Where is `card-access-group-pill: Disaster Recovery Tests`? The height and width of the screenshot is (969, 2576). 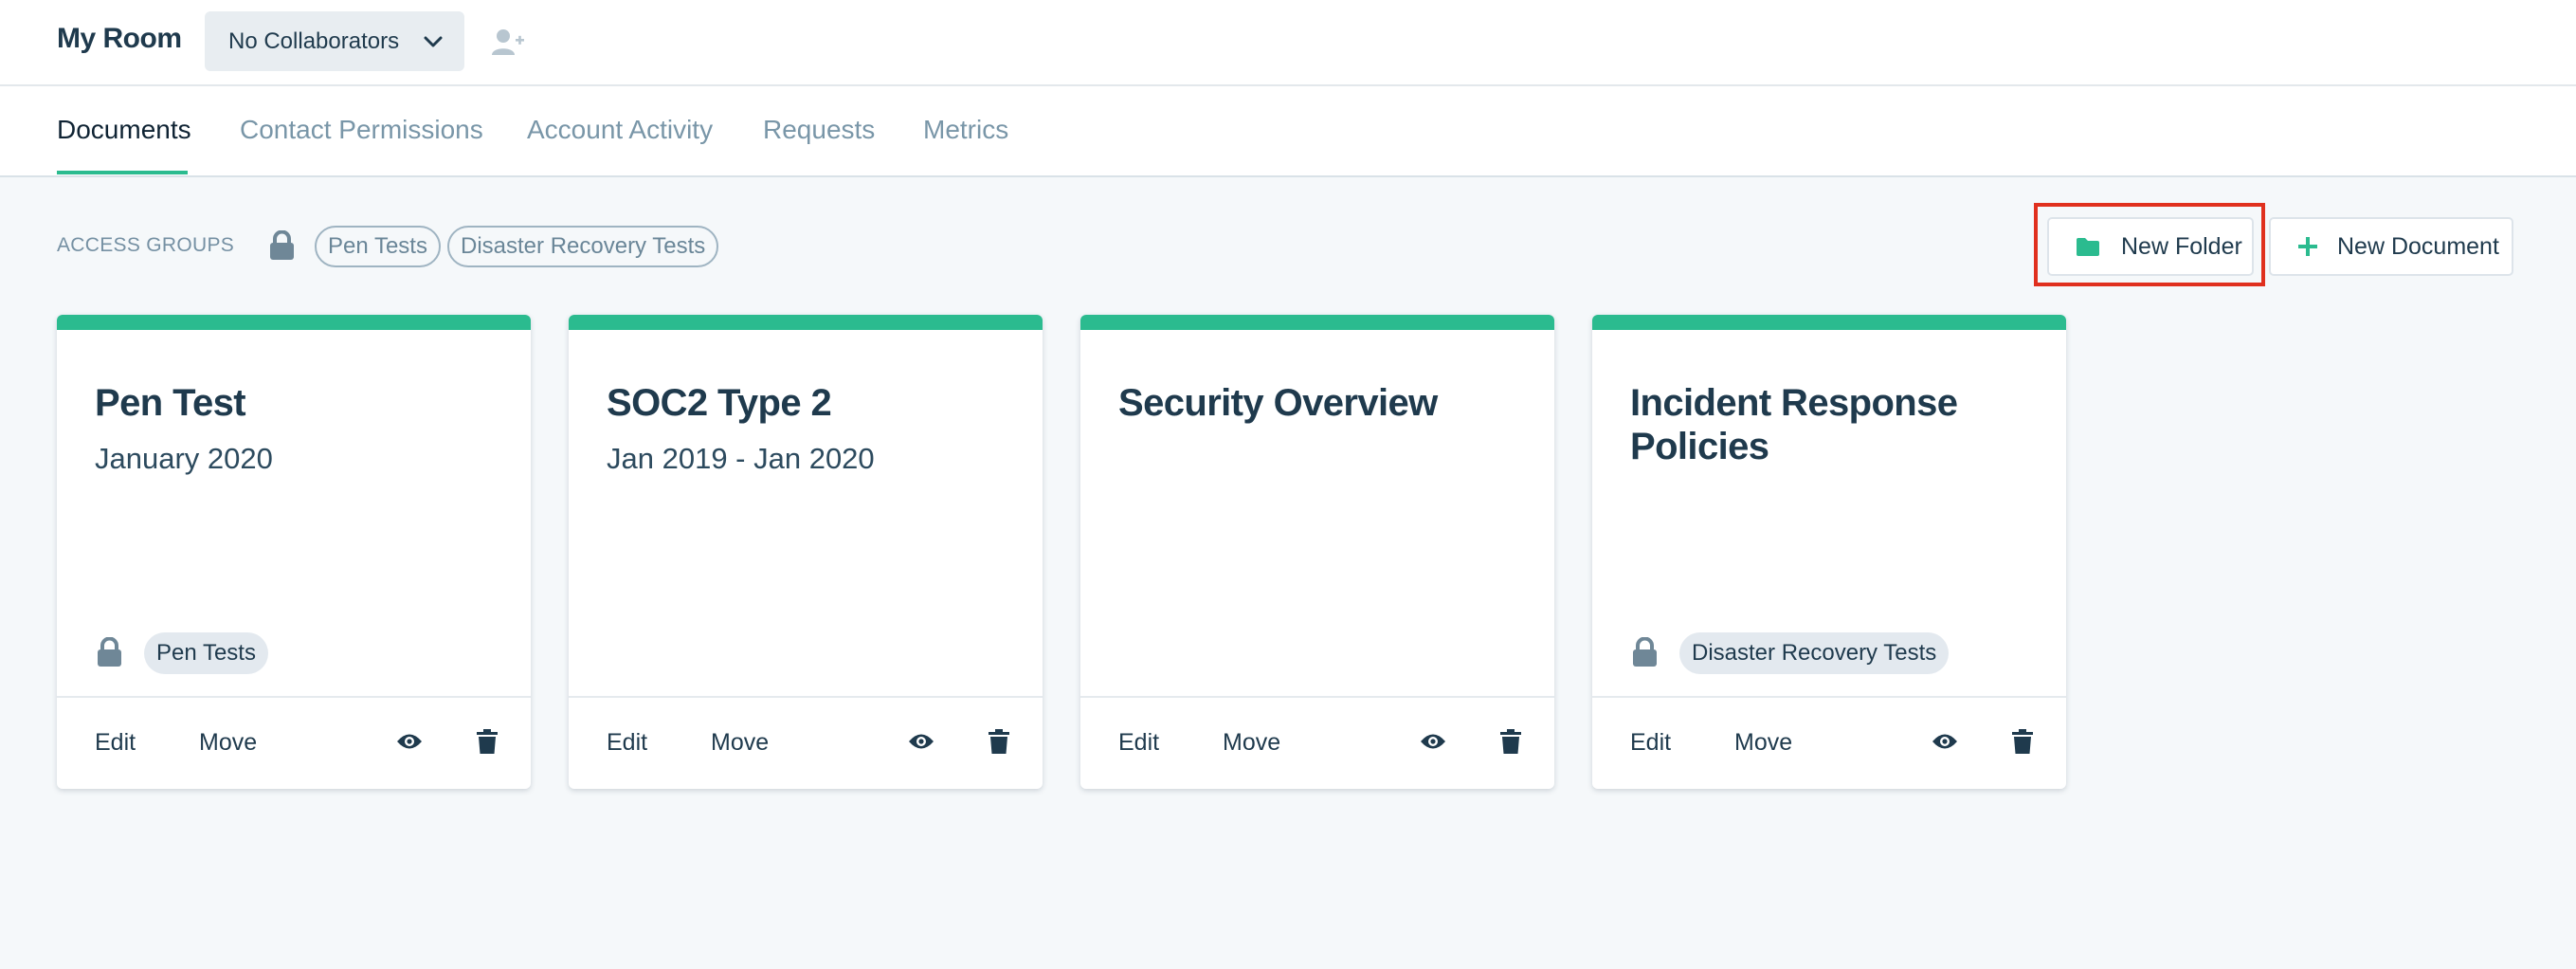
card-access-group-pill: Disaster Recovery Tests is located at coordinates (1814, 653).